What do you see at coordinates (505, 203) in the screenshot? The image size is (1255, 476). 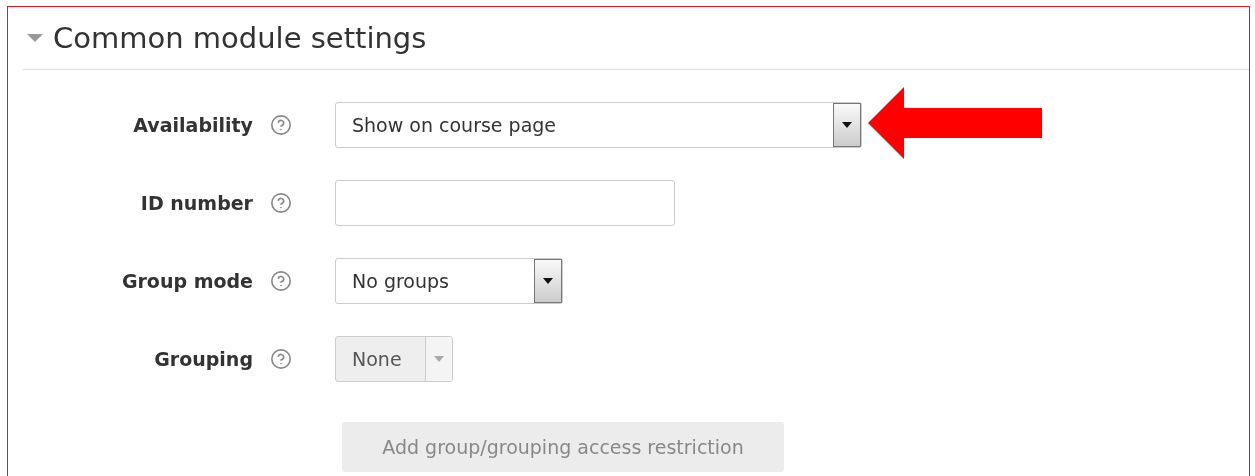 I see `text-field` at bounding box center [505, 203].